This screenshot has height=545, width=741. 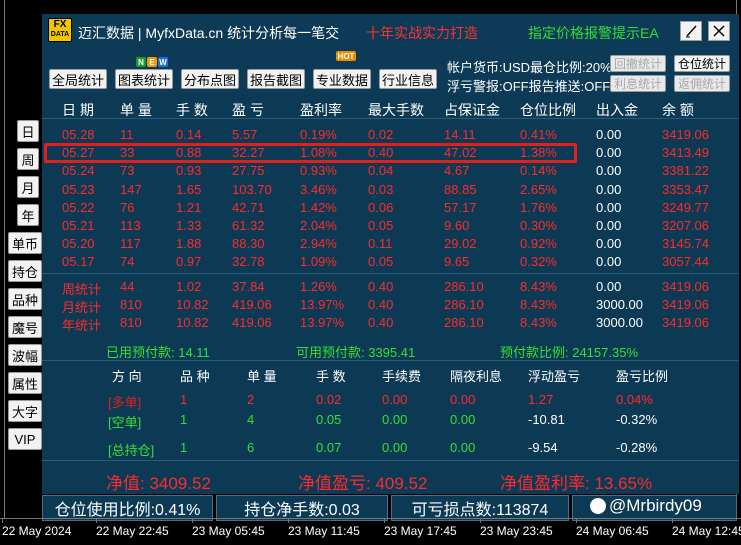 What do you see at coordinates (28, 159) in the screenshot?
I see `sidebar-week: 周` at bounding box center [28, 159].